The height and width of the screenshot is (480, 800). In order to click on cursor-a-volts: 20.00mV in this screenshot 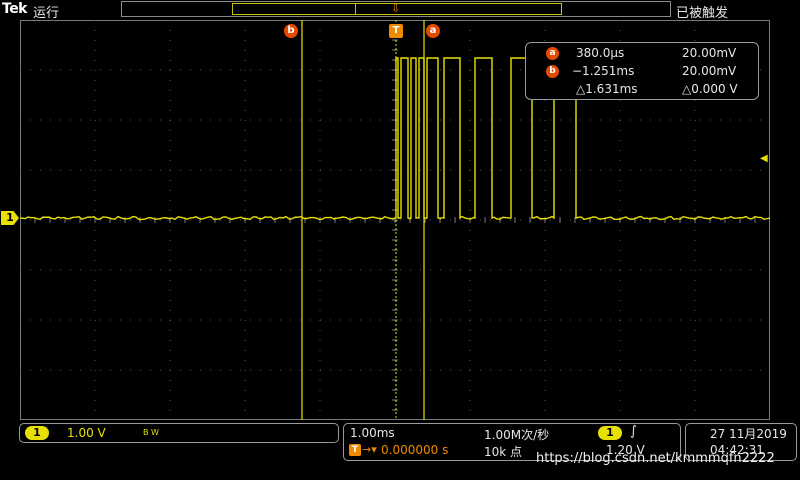, I will do `click(709, 53)`.